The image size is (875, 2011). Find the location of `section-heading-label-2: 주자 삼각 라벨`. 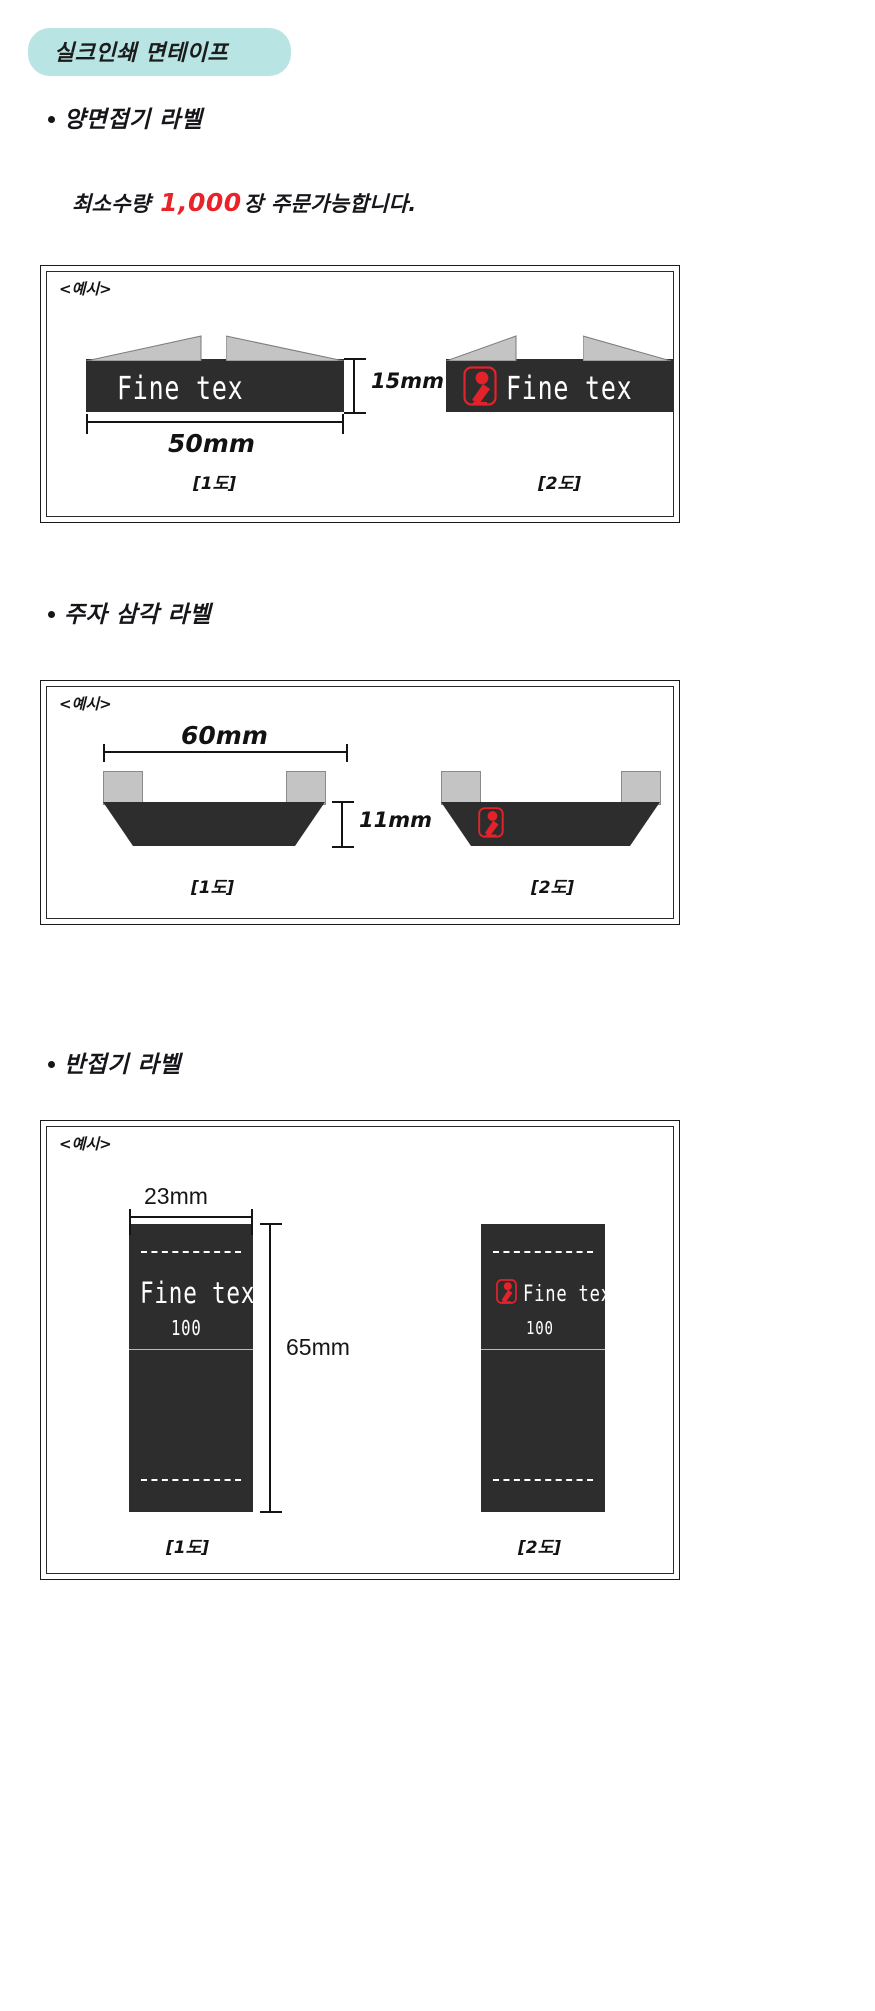

section-heading-label-2: 주자 삼각 라벨 is located at coordinates (137, 615).